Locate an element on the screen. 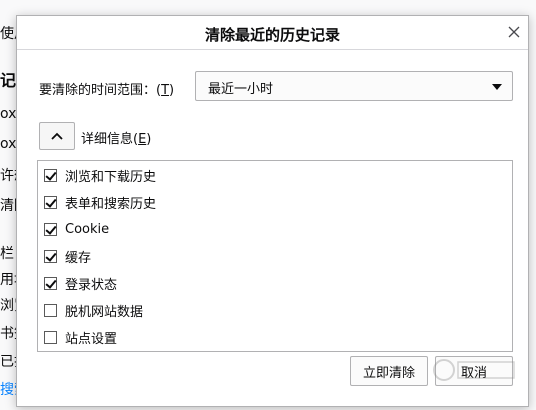 The height and width of the screenshot is (410, 536). details-toggle-button is located at coordinates (57, 136).